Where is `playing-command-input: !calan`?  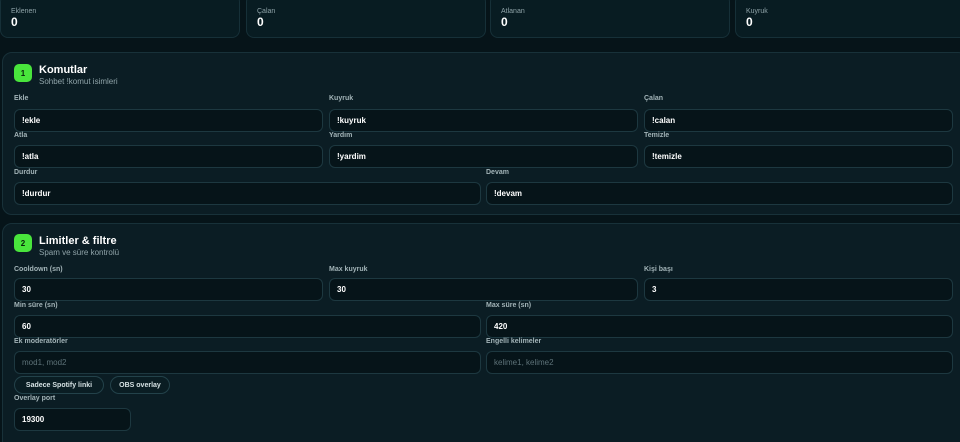
playing-command-input: !calan is located at coordinates (798, 120).